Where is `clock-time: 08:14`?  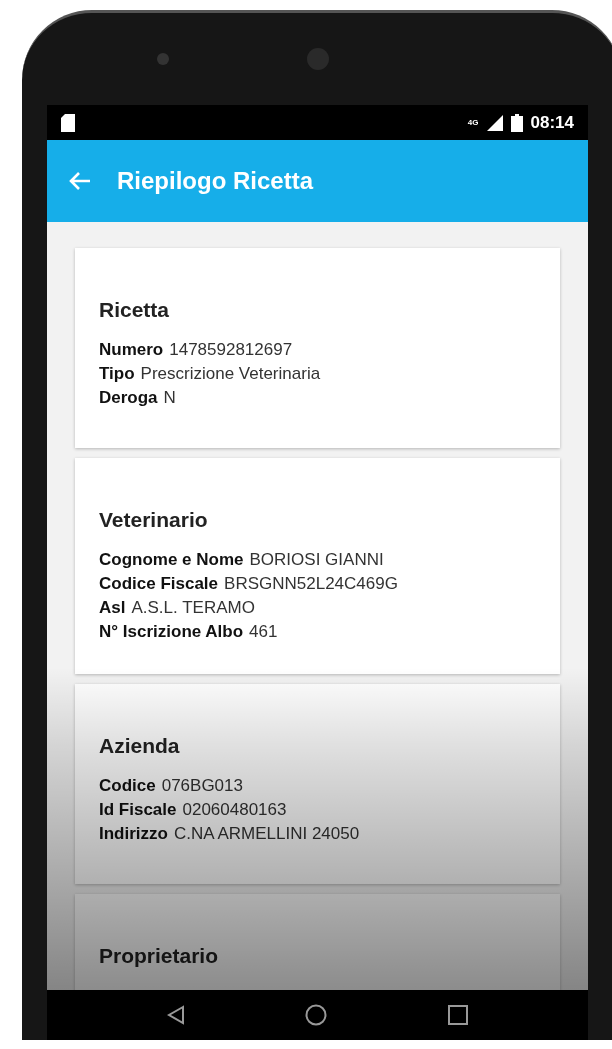
clock-time: 08:14 is located at coordinates (552, 122).